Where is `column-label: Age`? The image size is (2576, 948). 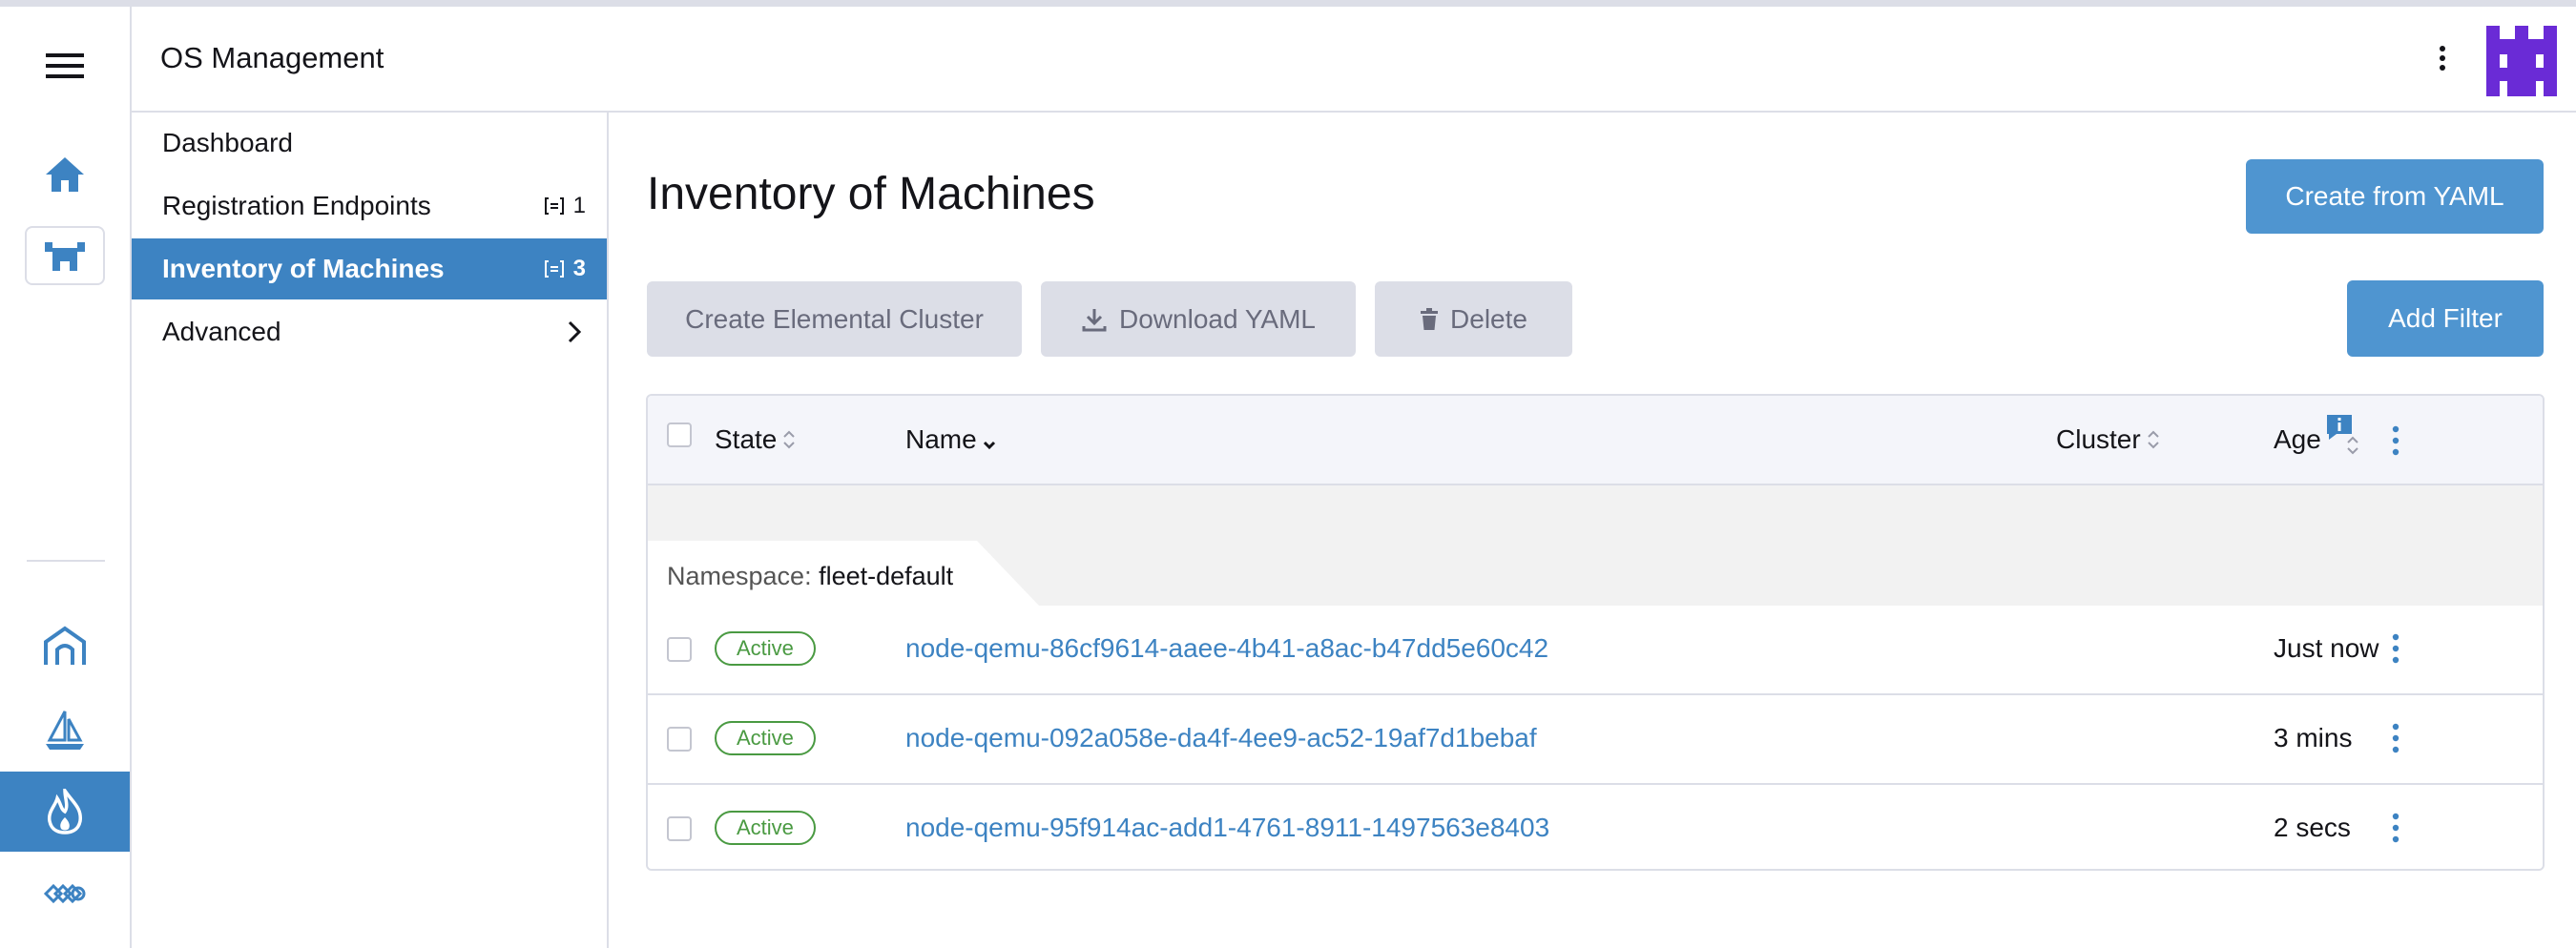
column-label: Age is located at coordinates (2297, 439).